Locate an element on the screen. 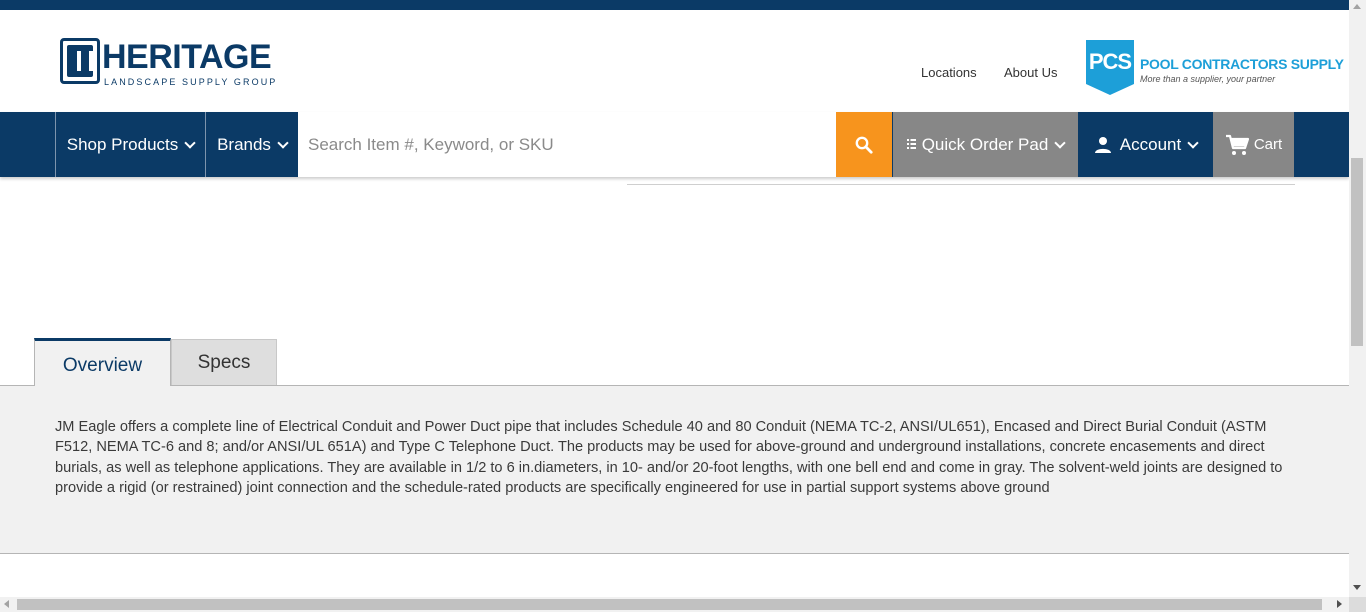  scroll-up-arrow-icon is located at coordinates (1357, 6).